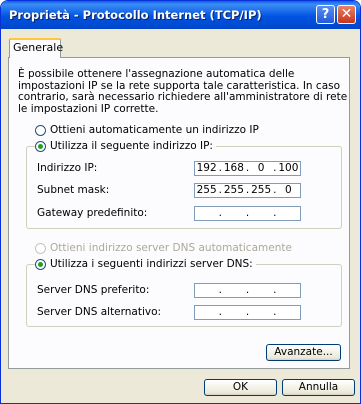 This screenshot has width=361, height=404. Describe the element at coordinates (240, 387) in the screenshot. I see `ok-button: OK` at that location.